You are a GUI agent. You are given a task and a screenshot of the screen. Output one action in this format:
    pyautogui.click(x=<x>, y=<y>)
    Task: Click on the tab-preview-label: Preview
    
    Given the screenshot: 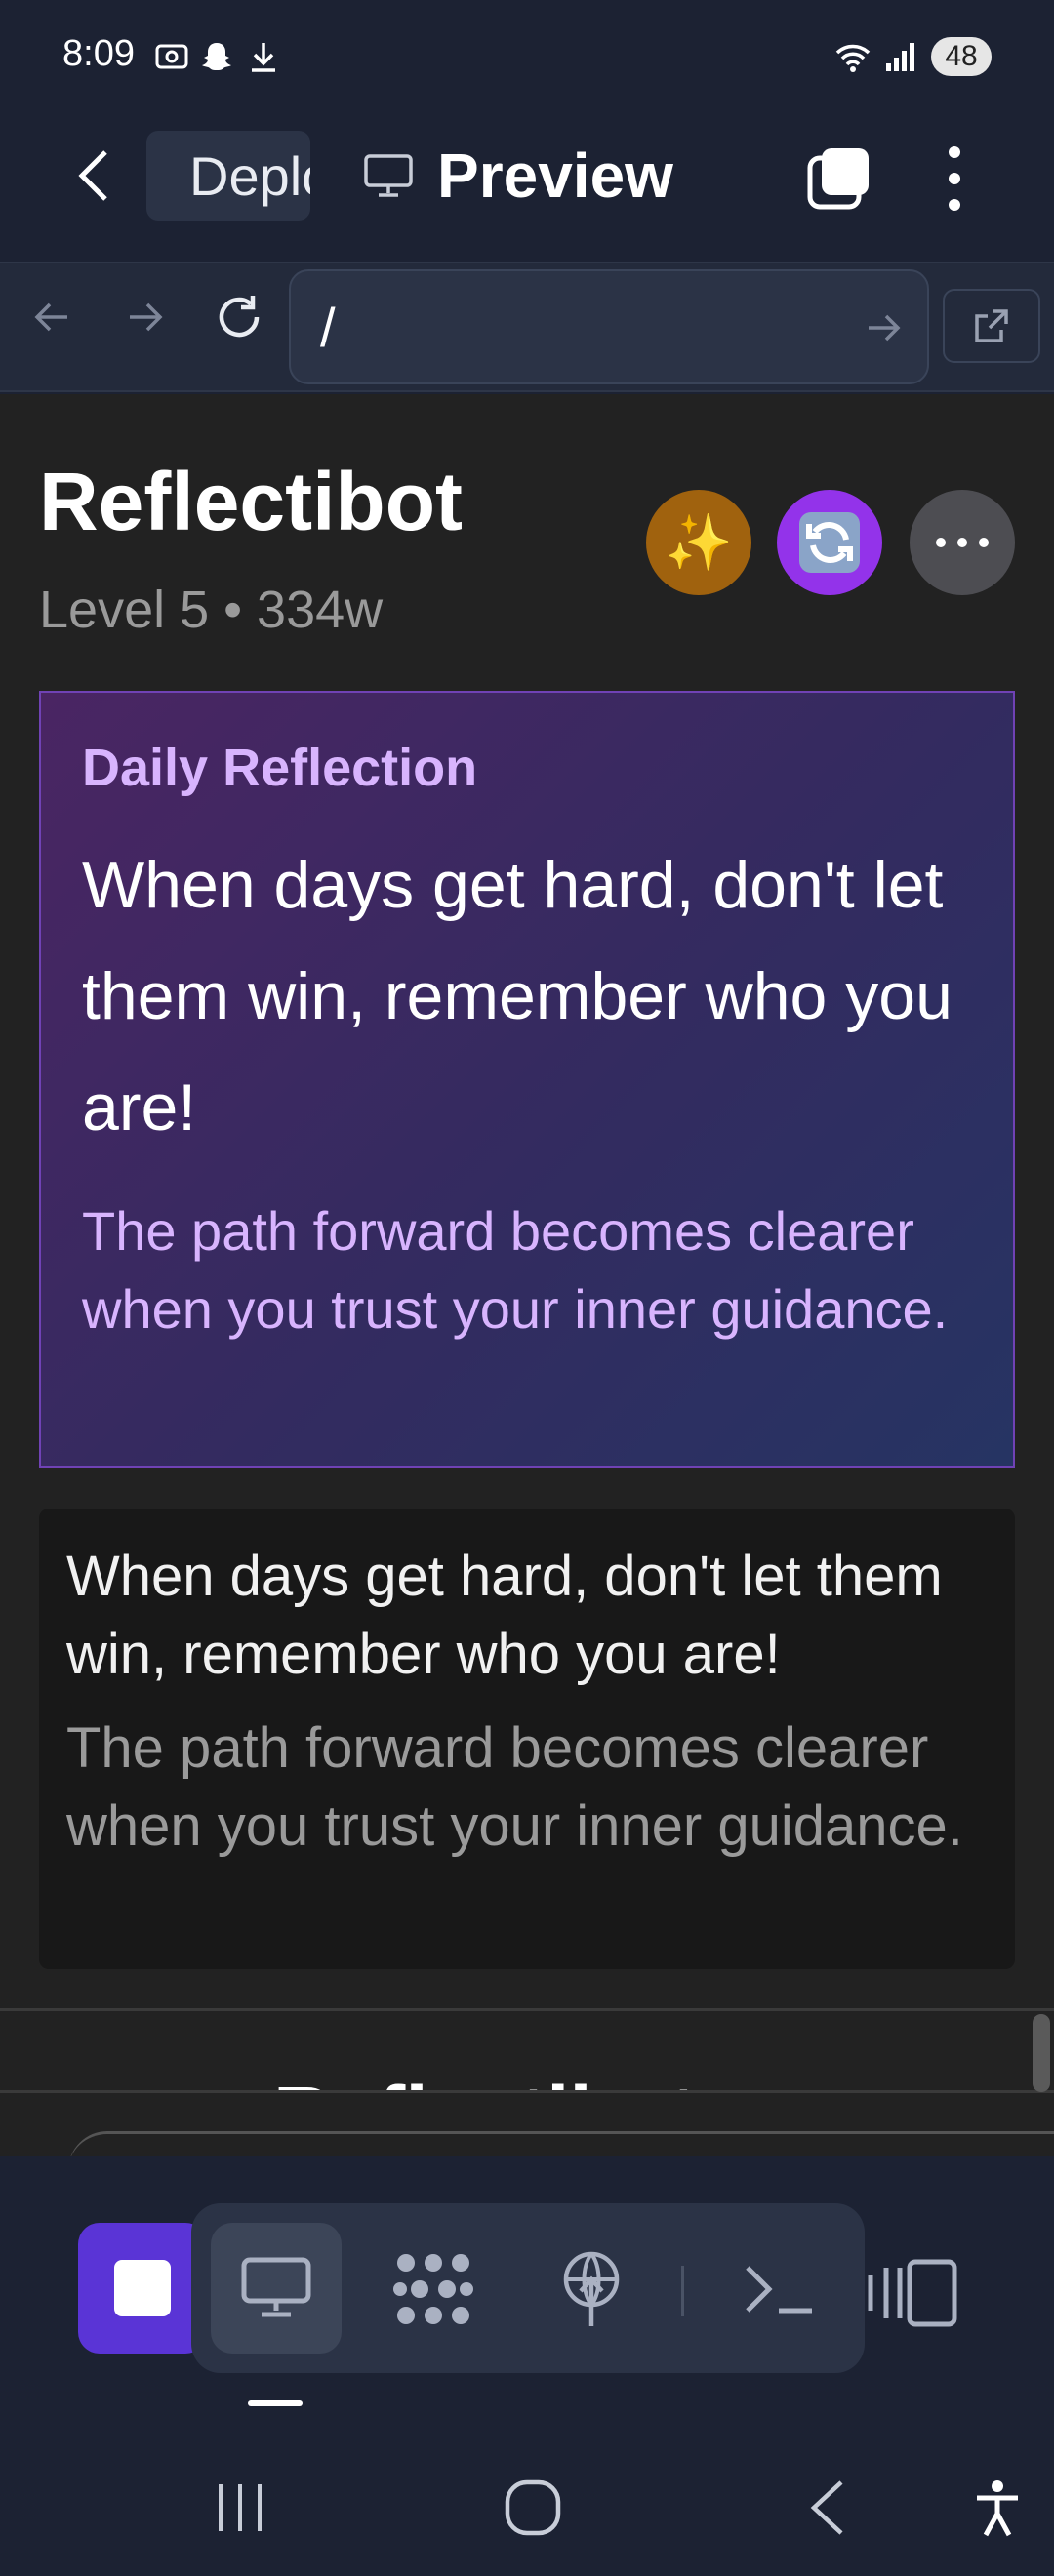 What is the action you would take?
    pyautogui.click(x=555, y=176)
    